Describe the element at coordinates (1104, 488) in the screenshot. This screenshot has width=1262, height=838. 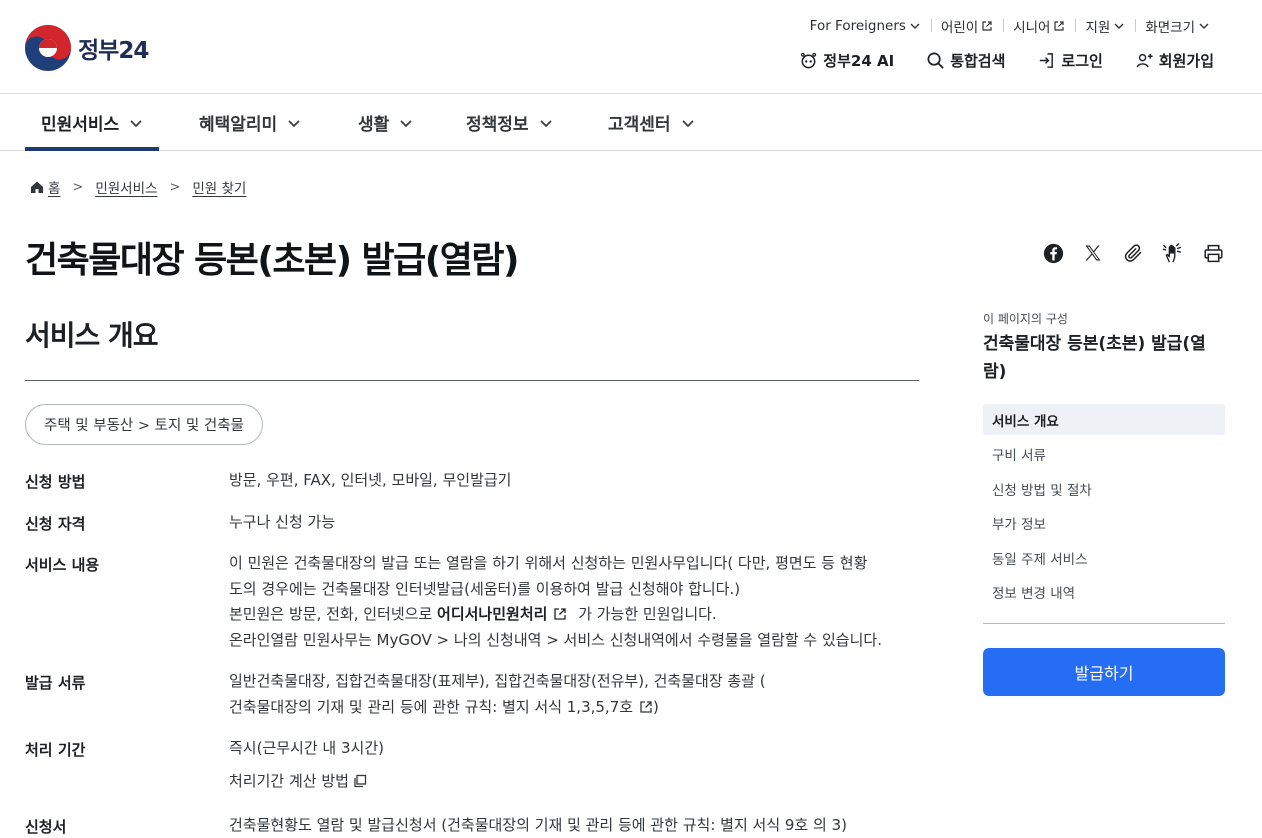
I see `side-nav-item-procedure: 신청 방법 및 절차` at that location.